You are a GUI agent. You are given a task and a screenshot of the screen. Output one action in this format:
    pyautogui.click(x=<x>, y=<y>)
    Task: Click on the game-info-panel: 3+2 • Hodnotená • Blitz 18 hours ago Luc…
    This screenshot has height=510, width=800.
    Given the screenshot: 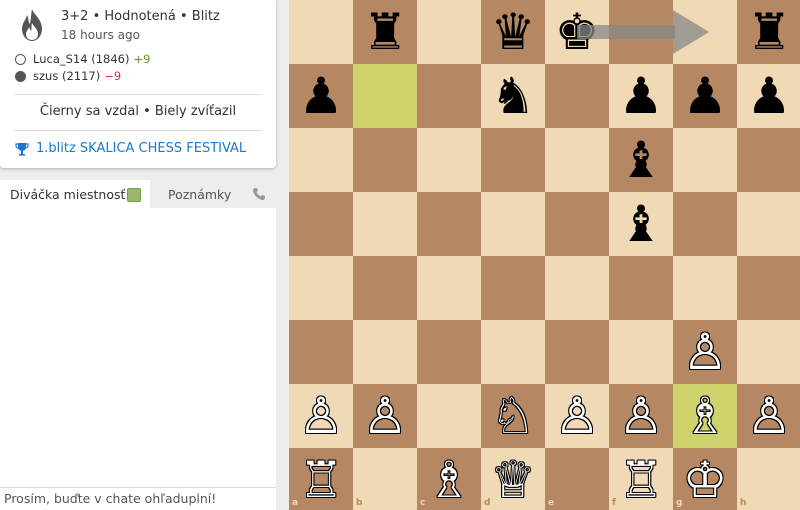 What is the action you would take?
    pyautogui.click(x=138, y=84)
    